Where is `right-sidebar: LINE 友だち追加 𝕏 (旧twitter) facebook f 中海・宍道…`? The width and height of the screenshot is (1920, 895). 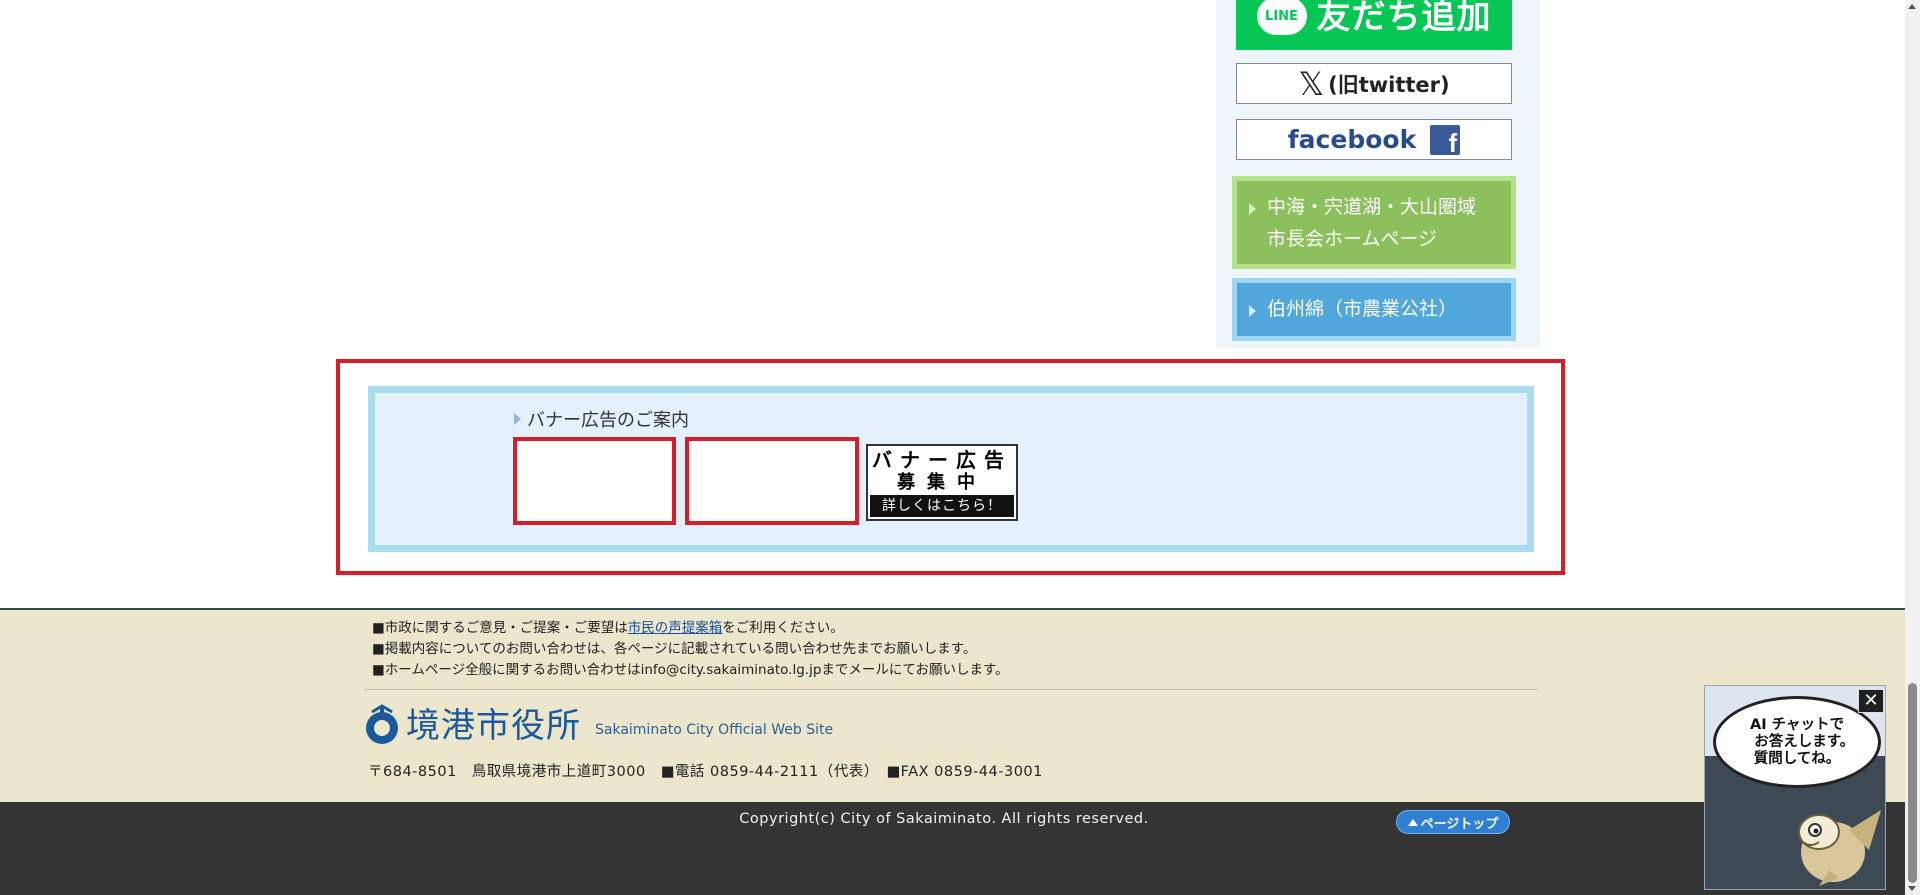 right-sidebar: LINE 友だち追加 𝕏 (旧twitter) facebook f 中海・宍道… is located at coordinates (1378, 174).